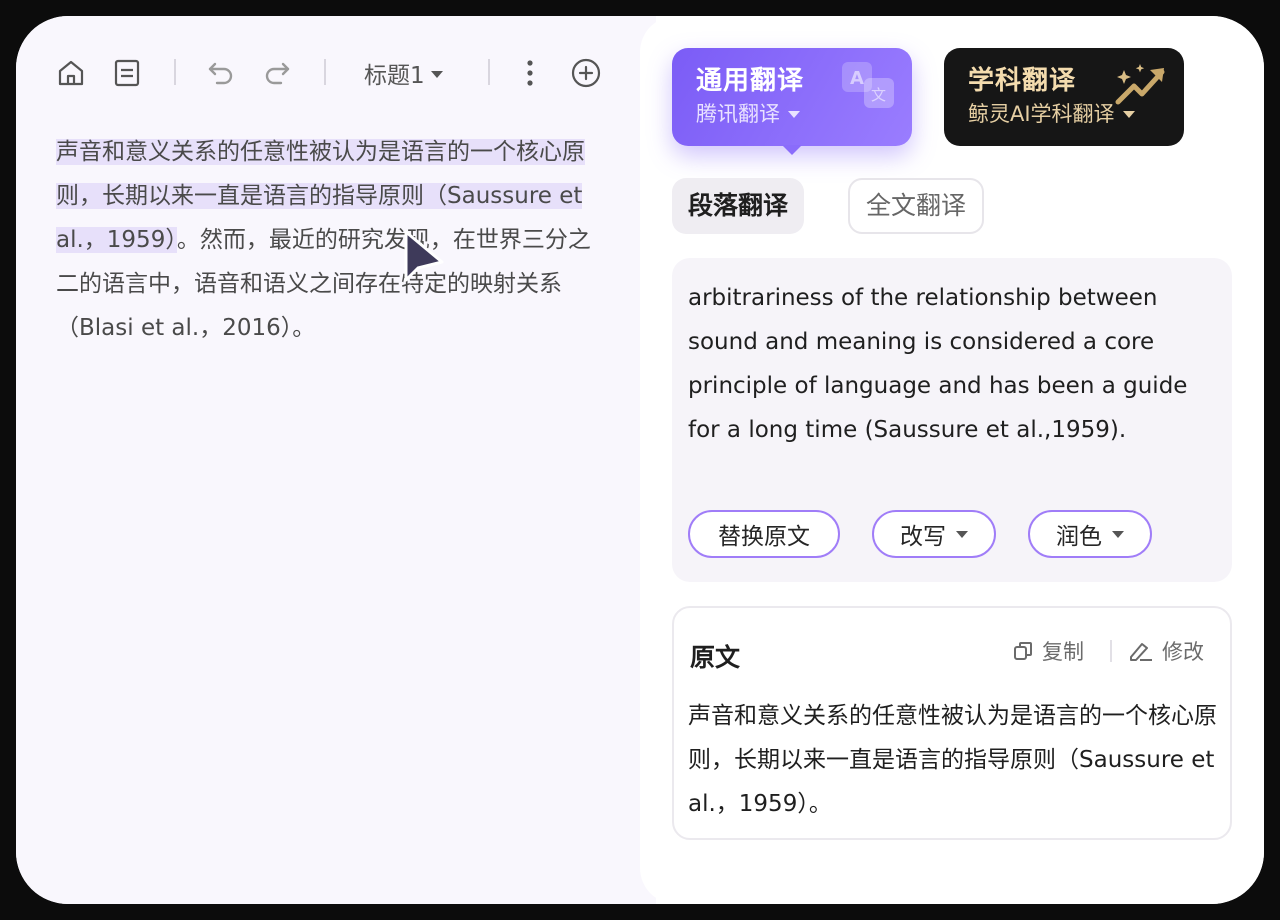 The image size is (1280, 920). What do you see at coordinates (1079, 537) in the screenshot?
I see `polish-label: 润色` at bounding box center [1079, 537].